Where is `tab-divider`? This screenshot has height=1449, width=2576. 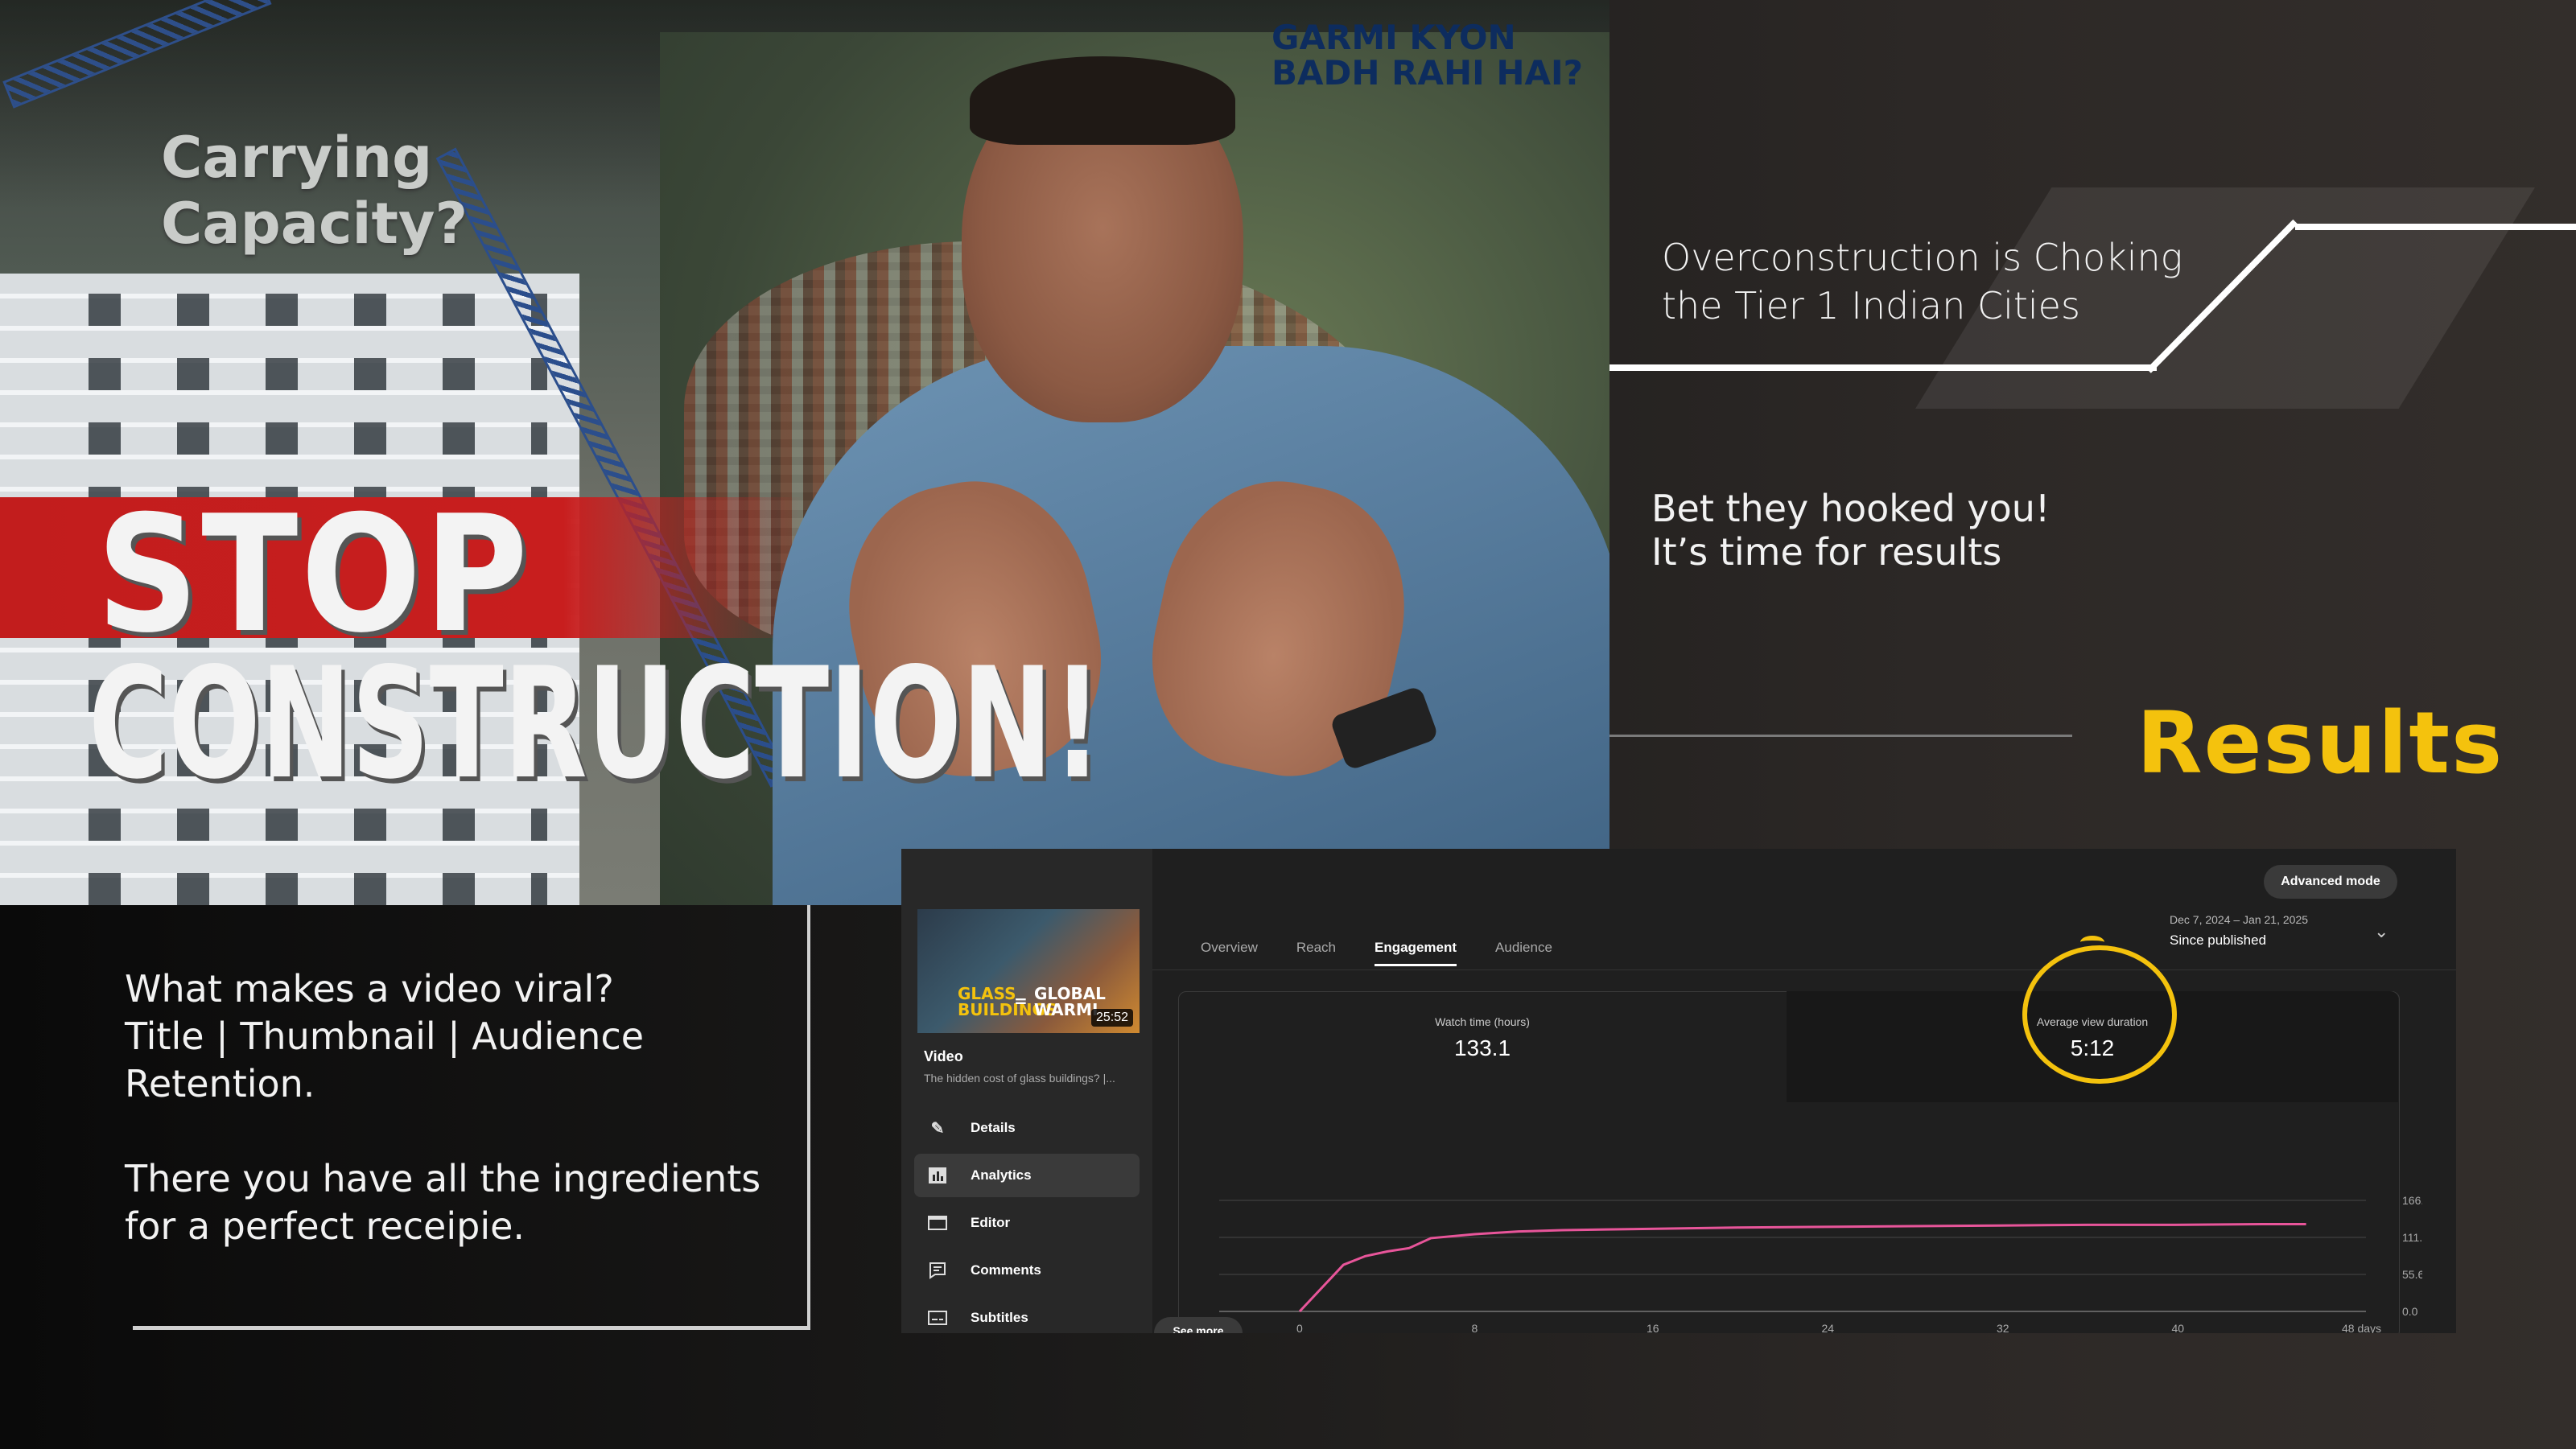
tab-divider is located at coordinates (1804, 969).